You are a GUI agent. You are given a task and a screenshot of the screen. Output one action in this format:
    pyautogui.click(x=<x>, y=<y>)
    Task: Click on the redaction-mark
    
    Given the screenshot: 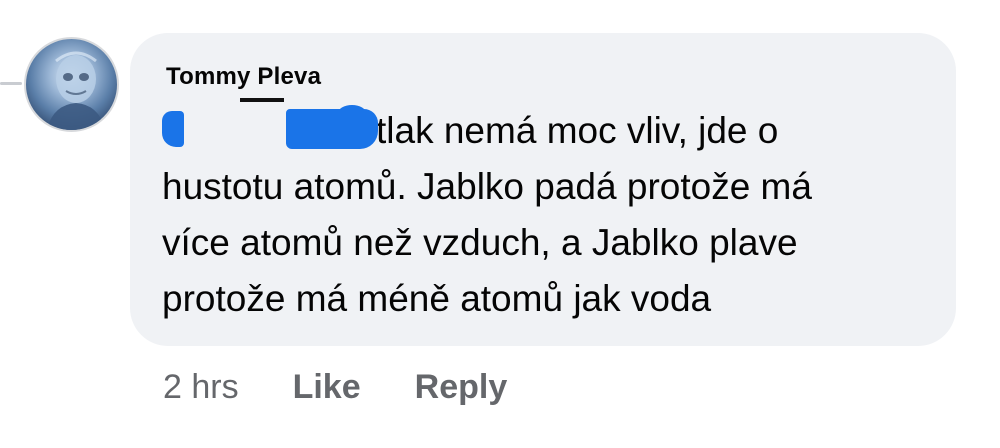 What is the action you would take?
    pyautogui.click(x=270, y=123)
    